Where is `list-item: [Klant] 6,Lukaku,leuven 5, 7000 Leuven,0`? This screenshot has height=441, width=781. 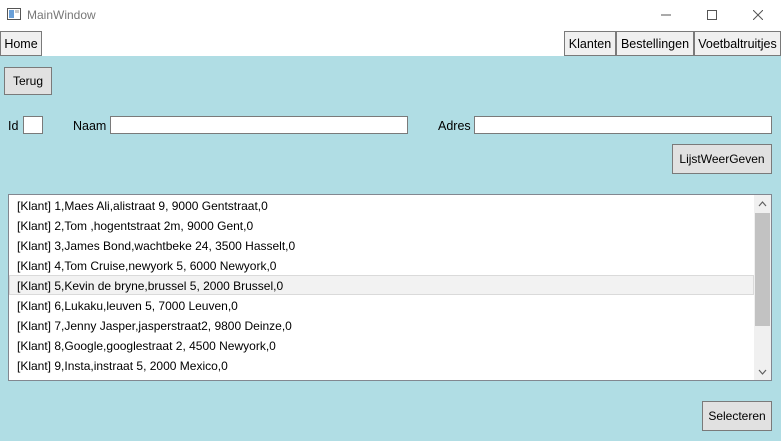 list-item: [Klant] 6,Lukaku,leuven 5, 7000 Leuven,0 is located at coordinates (381, 305).